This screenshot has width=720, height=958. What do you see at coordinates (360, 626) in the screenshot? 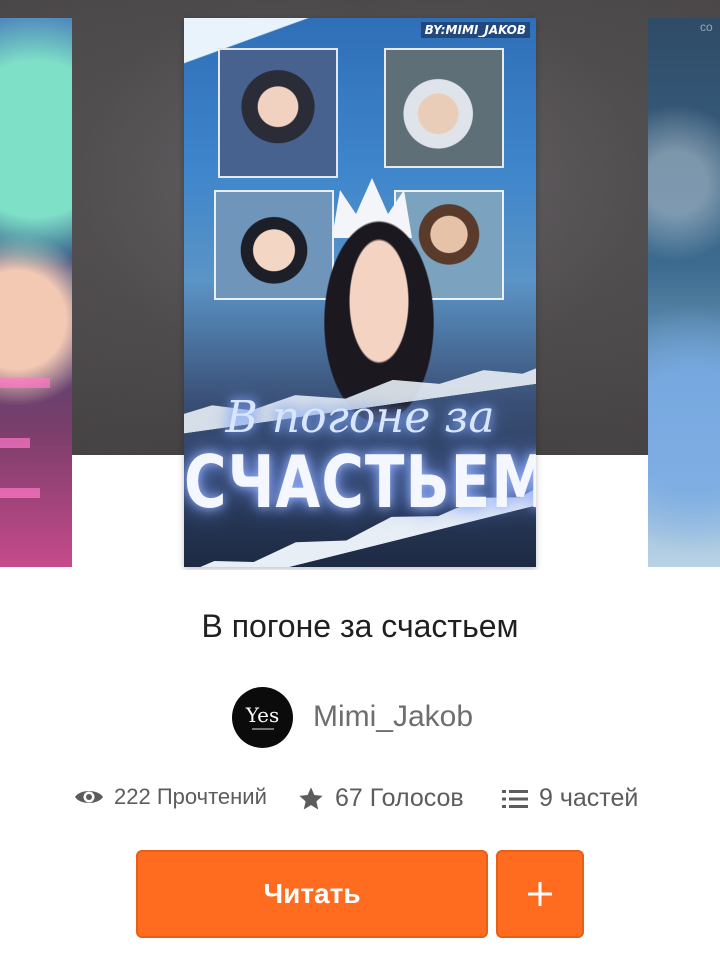
I see `story-title: В погоне за счастьем` at bounding box center [360, 626].